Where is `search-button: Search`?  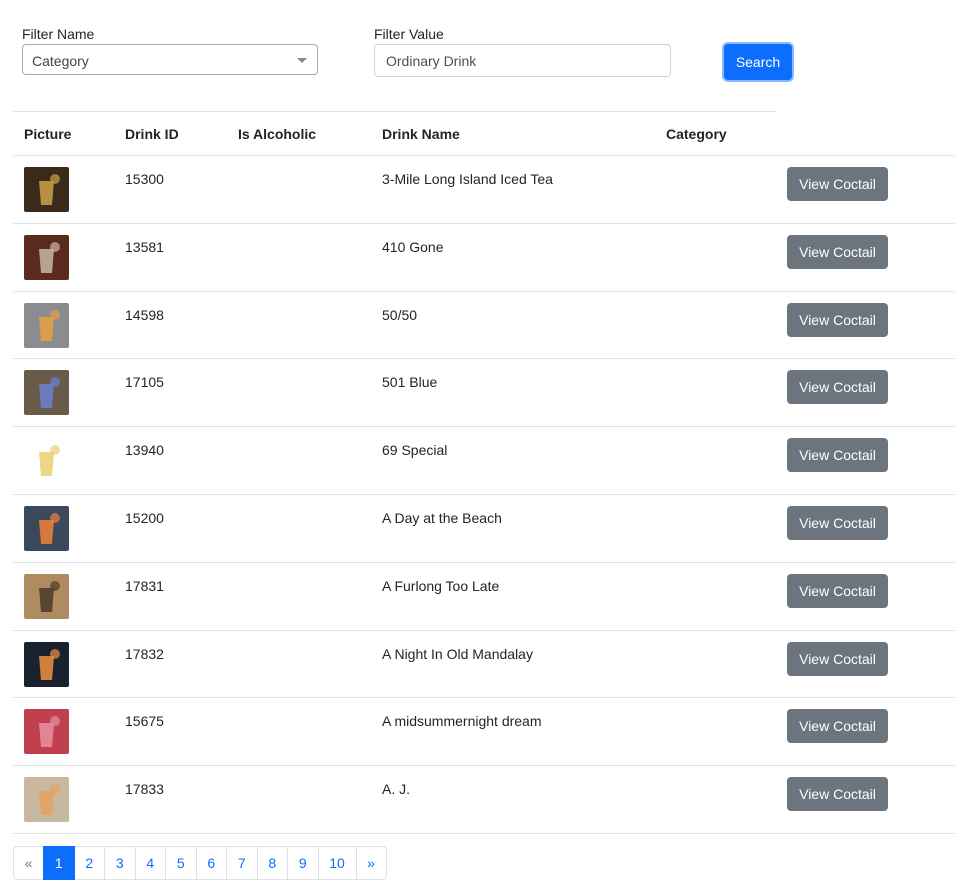 search-button: Search is located at coordinates (758, 62).